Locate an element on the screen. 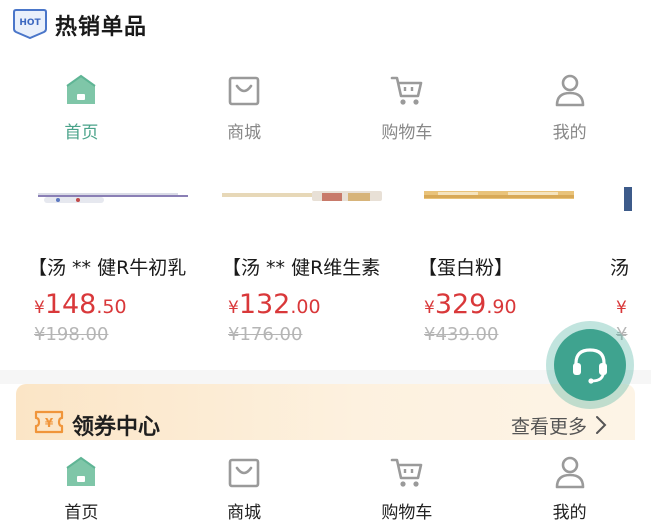 The image size is (651, 525). coupon-ticket-icon: ¥ is located at coordinates (49, 422).